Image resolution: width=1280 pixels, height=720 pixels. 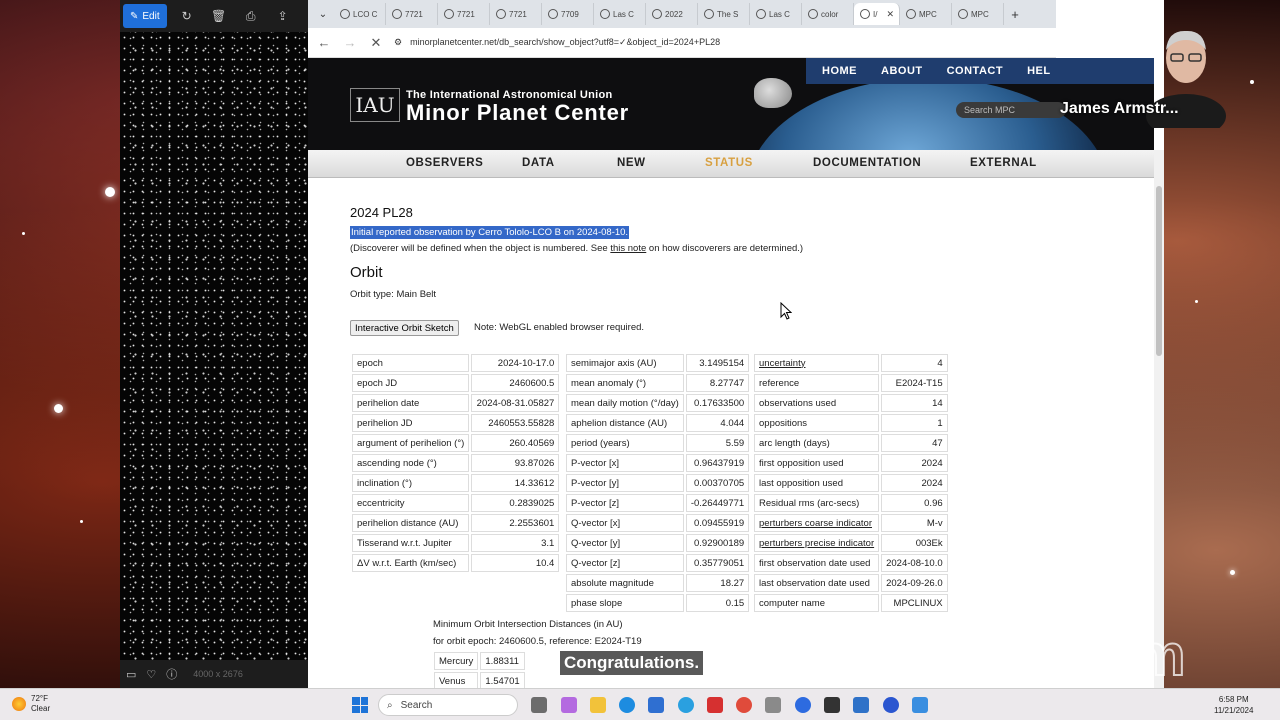 I want to click on row-value: 2024-08-10.0, so click(x=914, y=563).